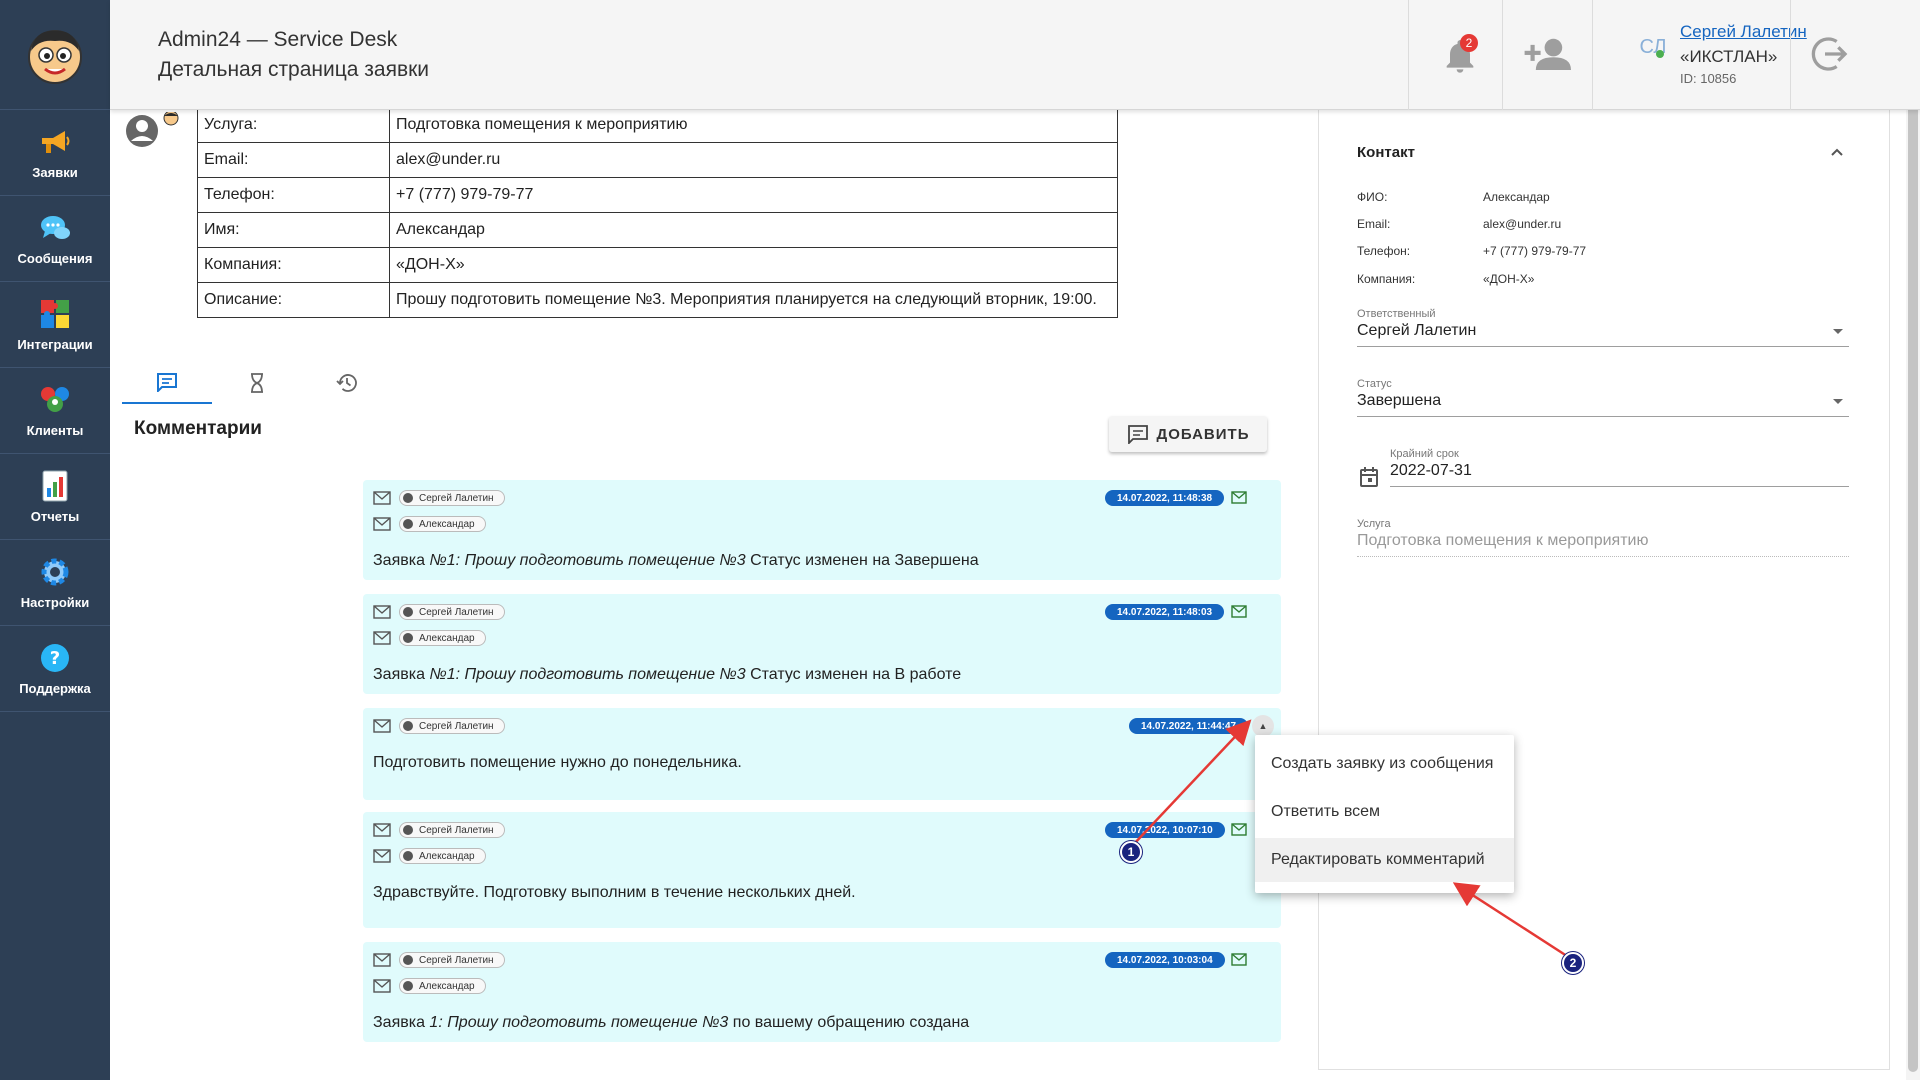  I want to click on status-select: Статус Завершена, so click(1603, 397).